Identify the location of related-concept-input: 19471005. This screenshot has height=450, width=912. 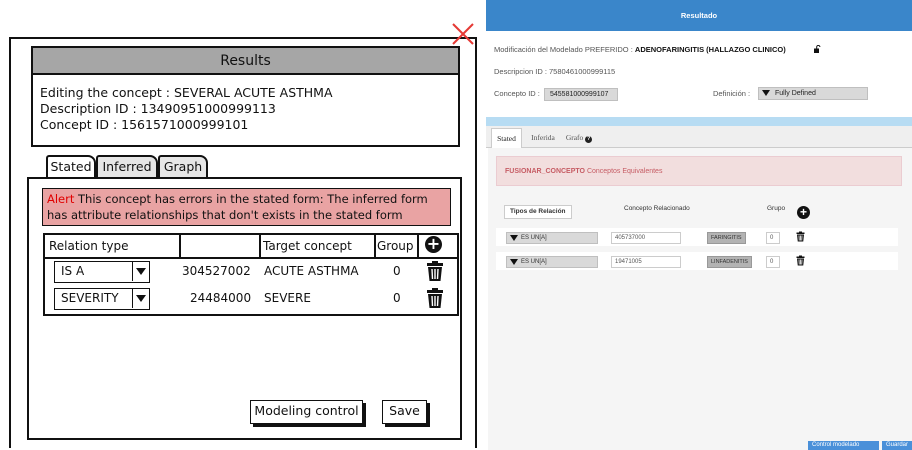
(646, 262).